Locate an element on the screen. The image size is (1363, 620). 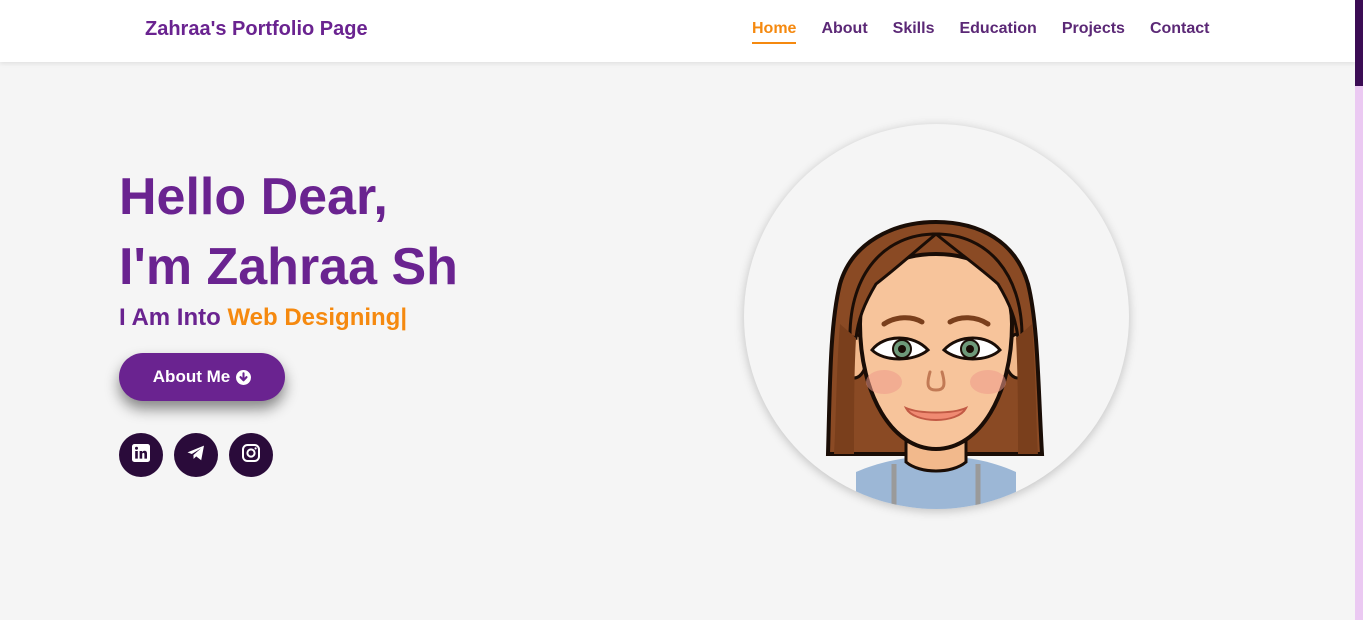
about-me-button: About Me is located at coordinates (202, 377).